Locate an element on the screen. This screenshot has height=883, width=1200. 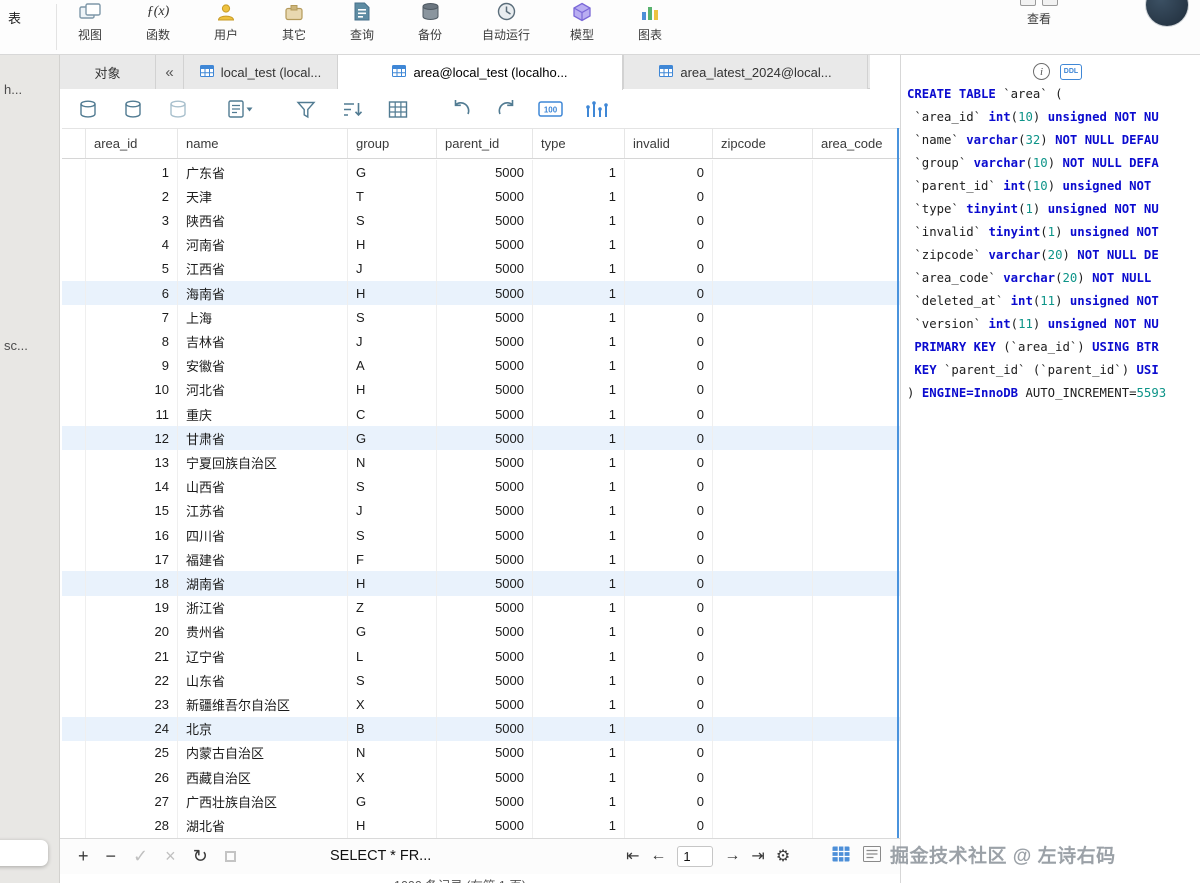
column-header-area_id: area_id is located at coordinates (132, 143).